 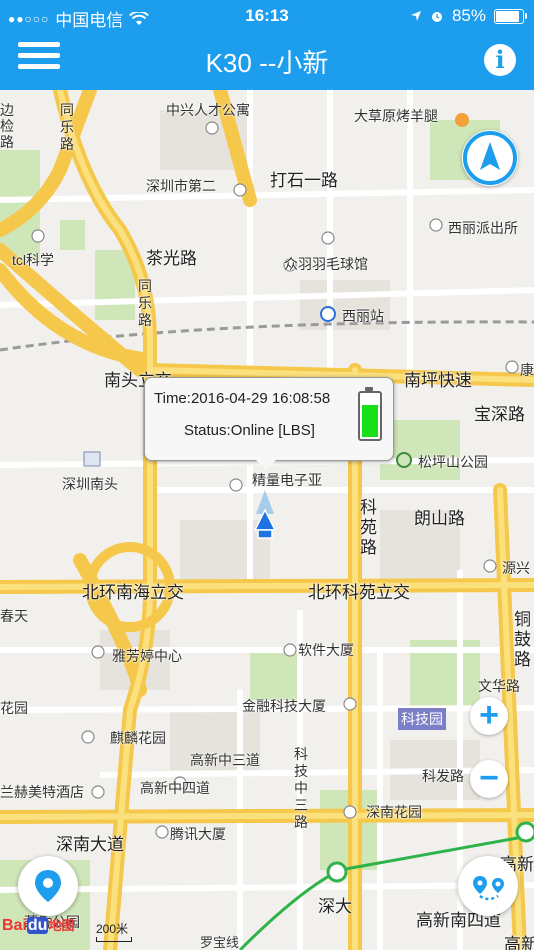 I want to click on map-label: 麒麟花园, so click(x=138, y=738).